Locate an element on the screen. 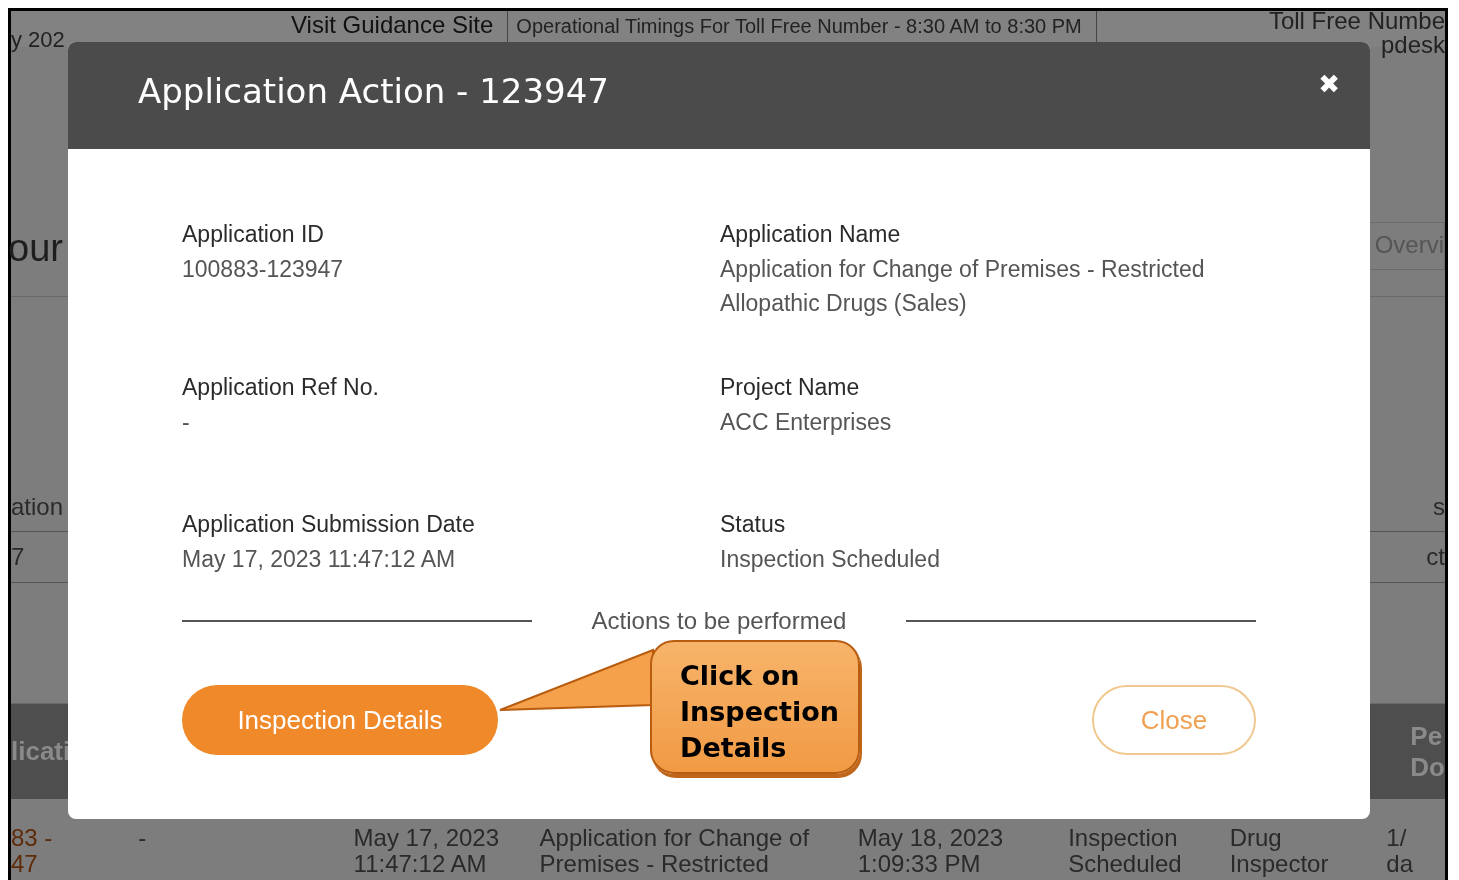 This screenshot has height=880, width=1459. field-value: 100883-123947 is located at coordinates (263, 269).